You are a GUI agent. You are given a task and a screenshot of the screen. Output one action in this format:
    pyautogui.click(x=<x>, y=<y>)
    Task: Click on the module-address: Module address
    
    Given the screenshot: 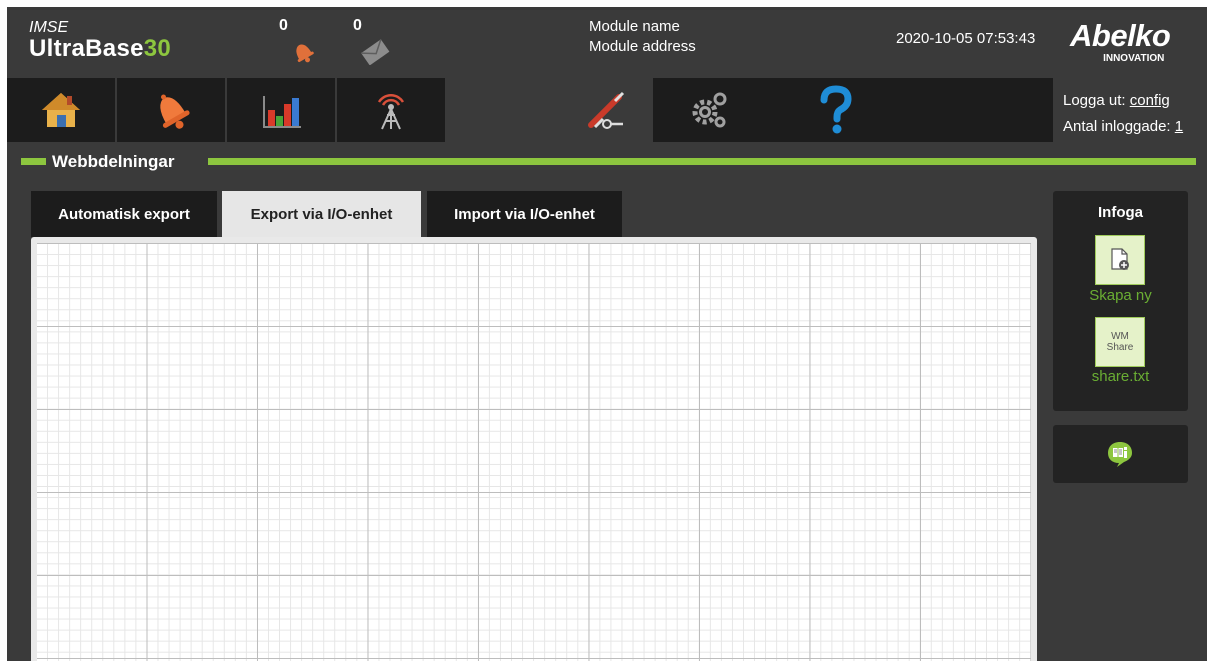 What is the action you would take?
    pyautogui.click(x=642, y=46)
    